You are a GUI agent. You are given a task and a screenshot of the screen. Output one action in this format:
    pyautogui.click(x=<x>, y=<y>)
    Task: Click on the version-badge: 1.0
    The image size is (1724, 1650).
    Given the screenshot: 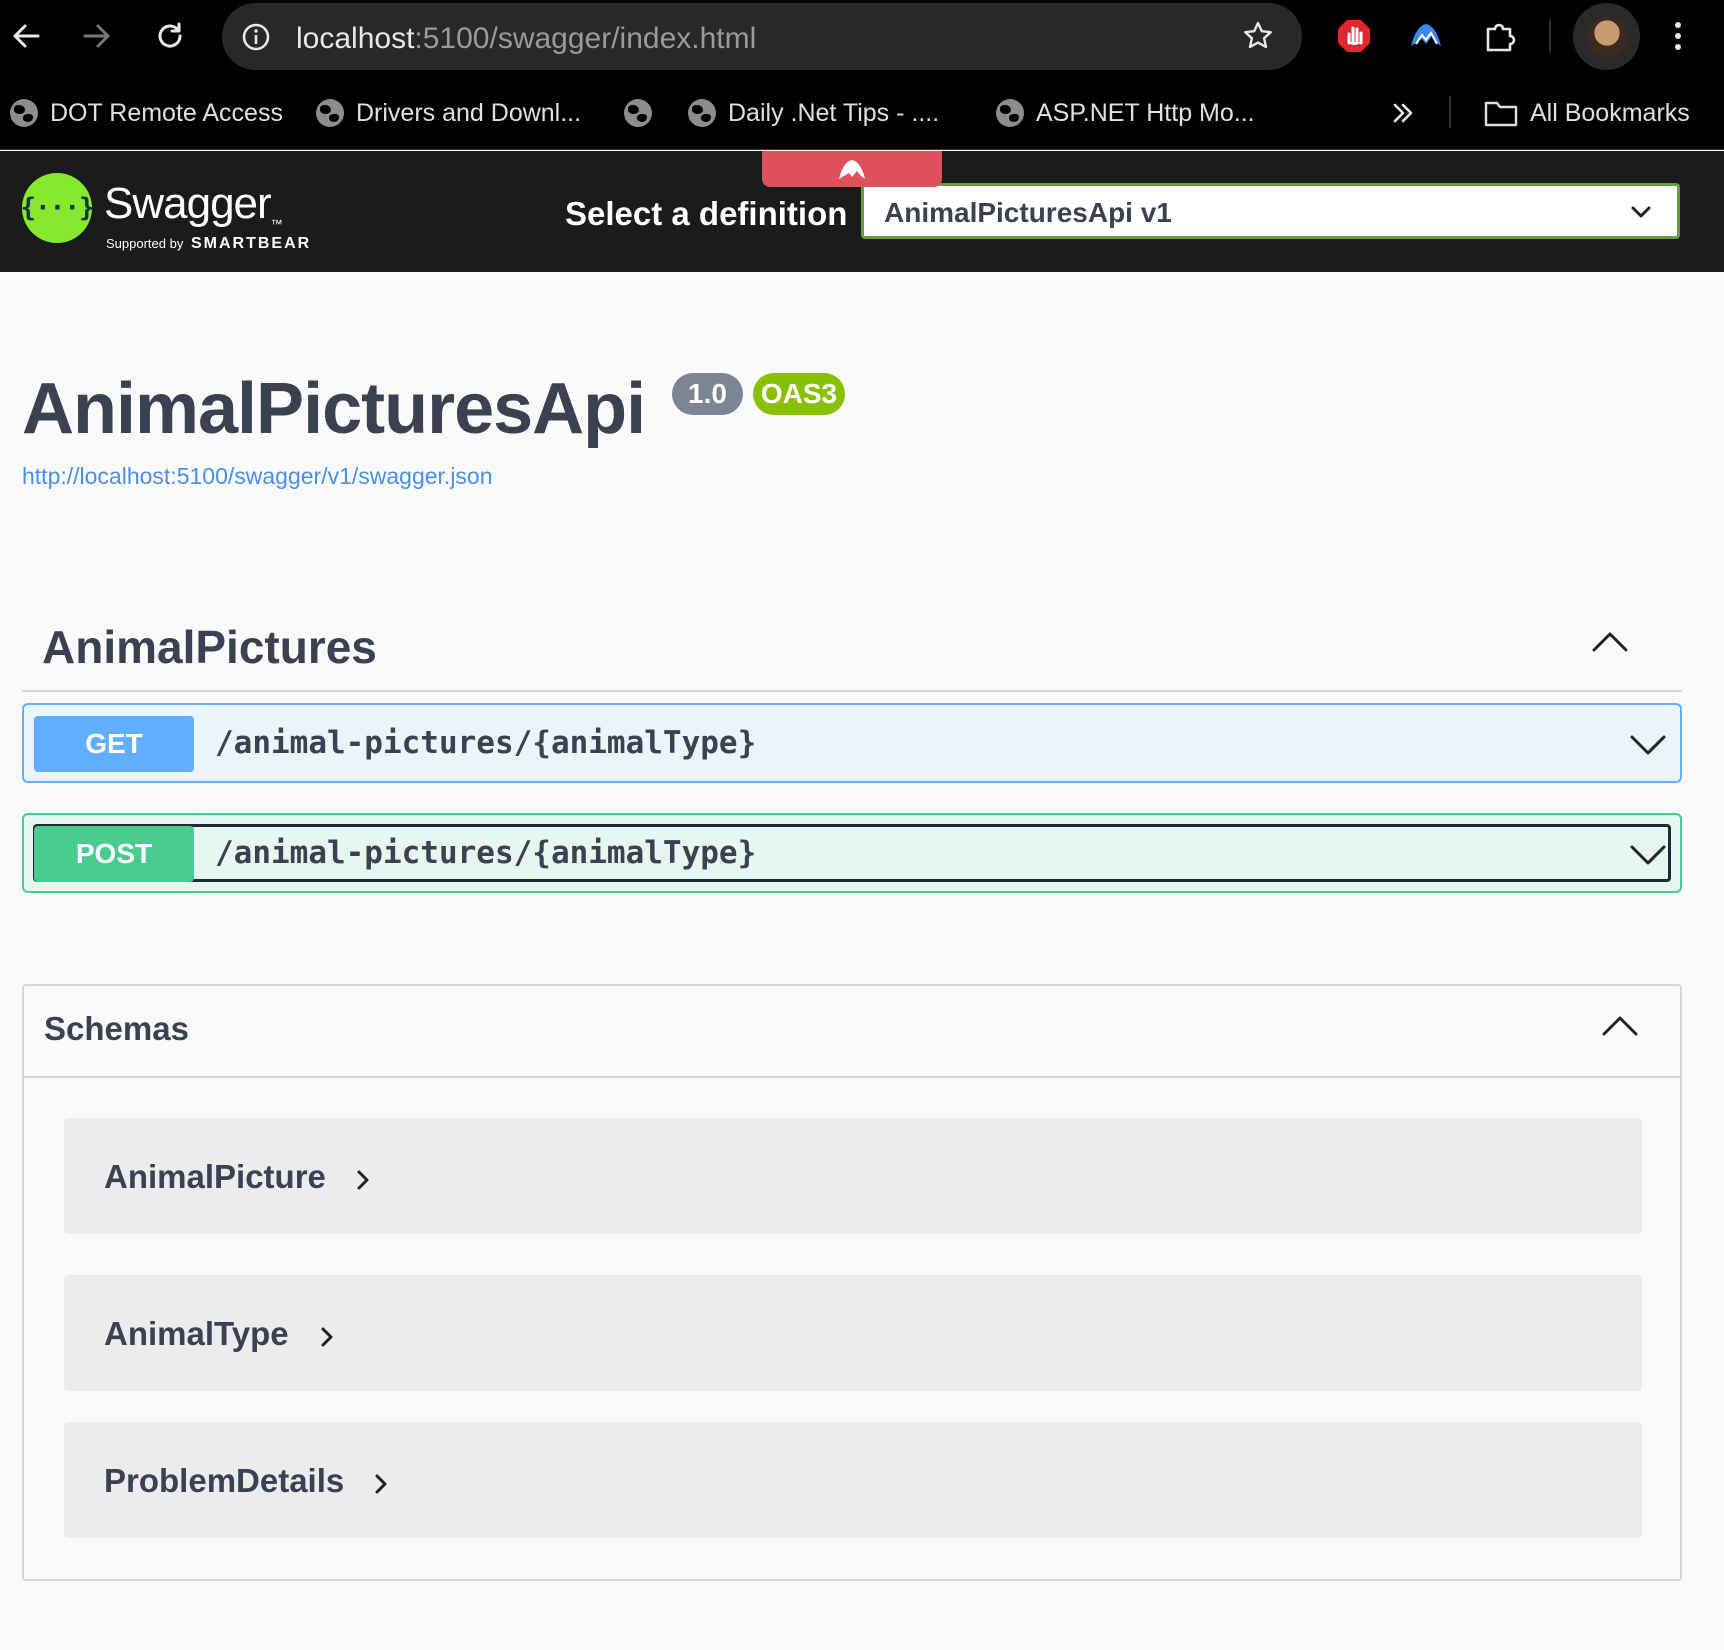 What is the action you would take?
    pyautogui.click(x=707, y=394)
    